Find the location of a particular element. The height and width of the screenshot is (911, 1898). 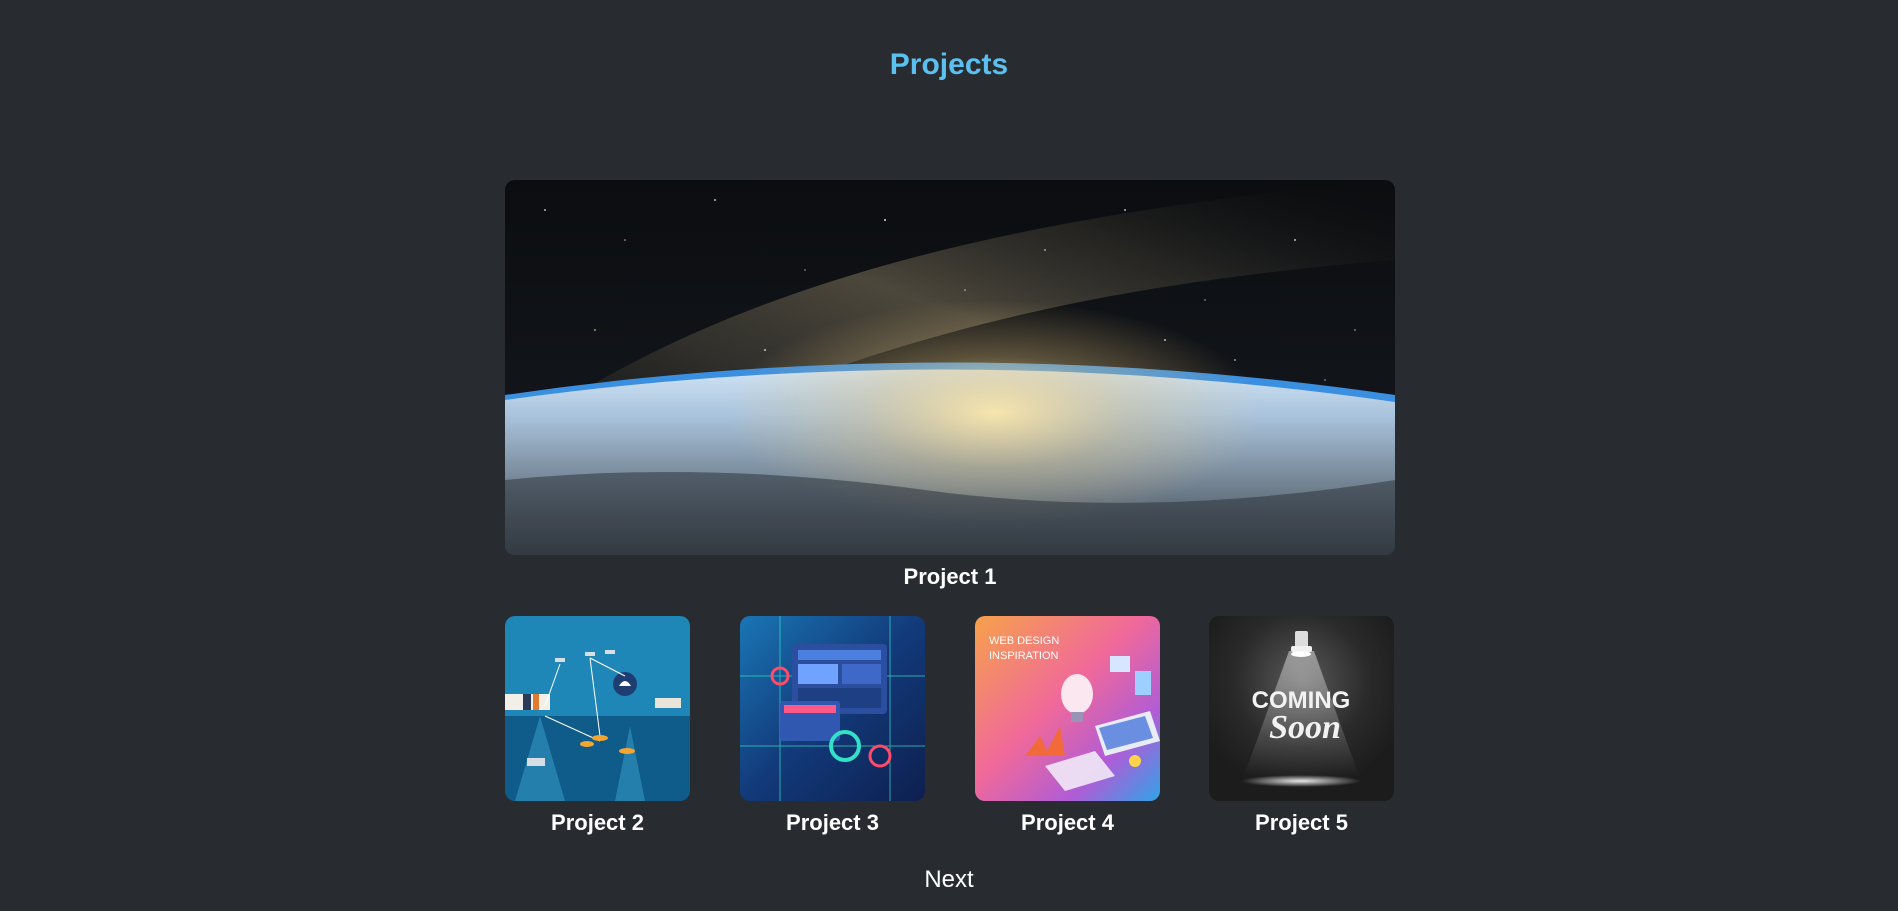

coming-soon-spotlight-image: COMING Soon is located at coordinates (1301, 708).